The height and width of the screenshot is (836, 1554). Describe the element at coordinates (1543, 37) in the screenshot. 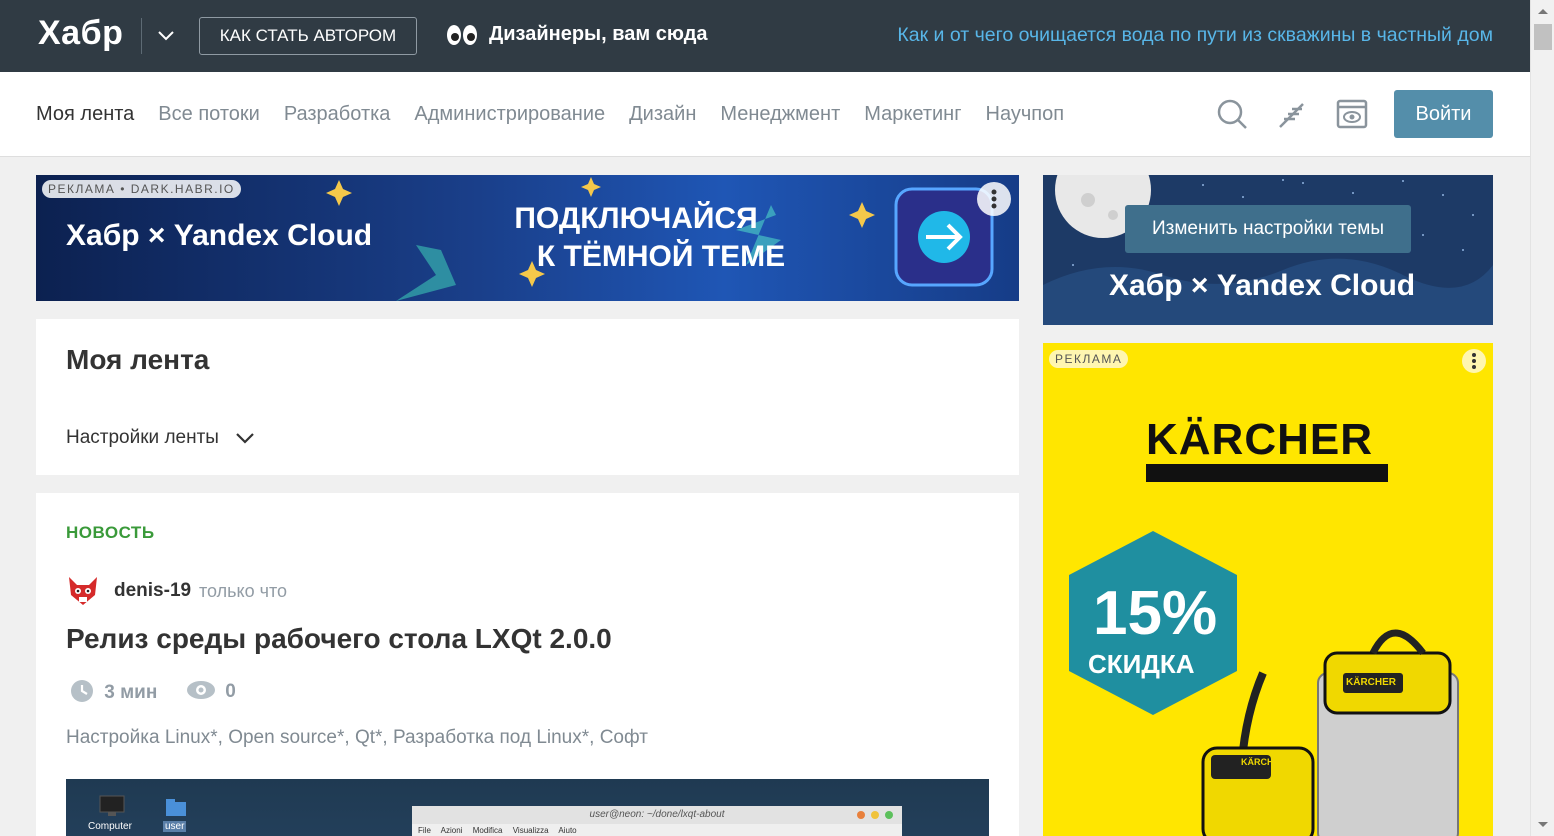

I see `scrollbar-thumb` at that location.